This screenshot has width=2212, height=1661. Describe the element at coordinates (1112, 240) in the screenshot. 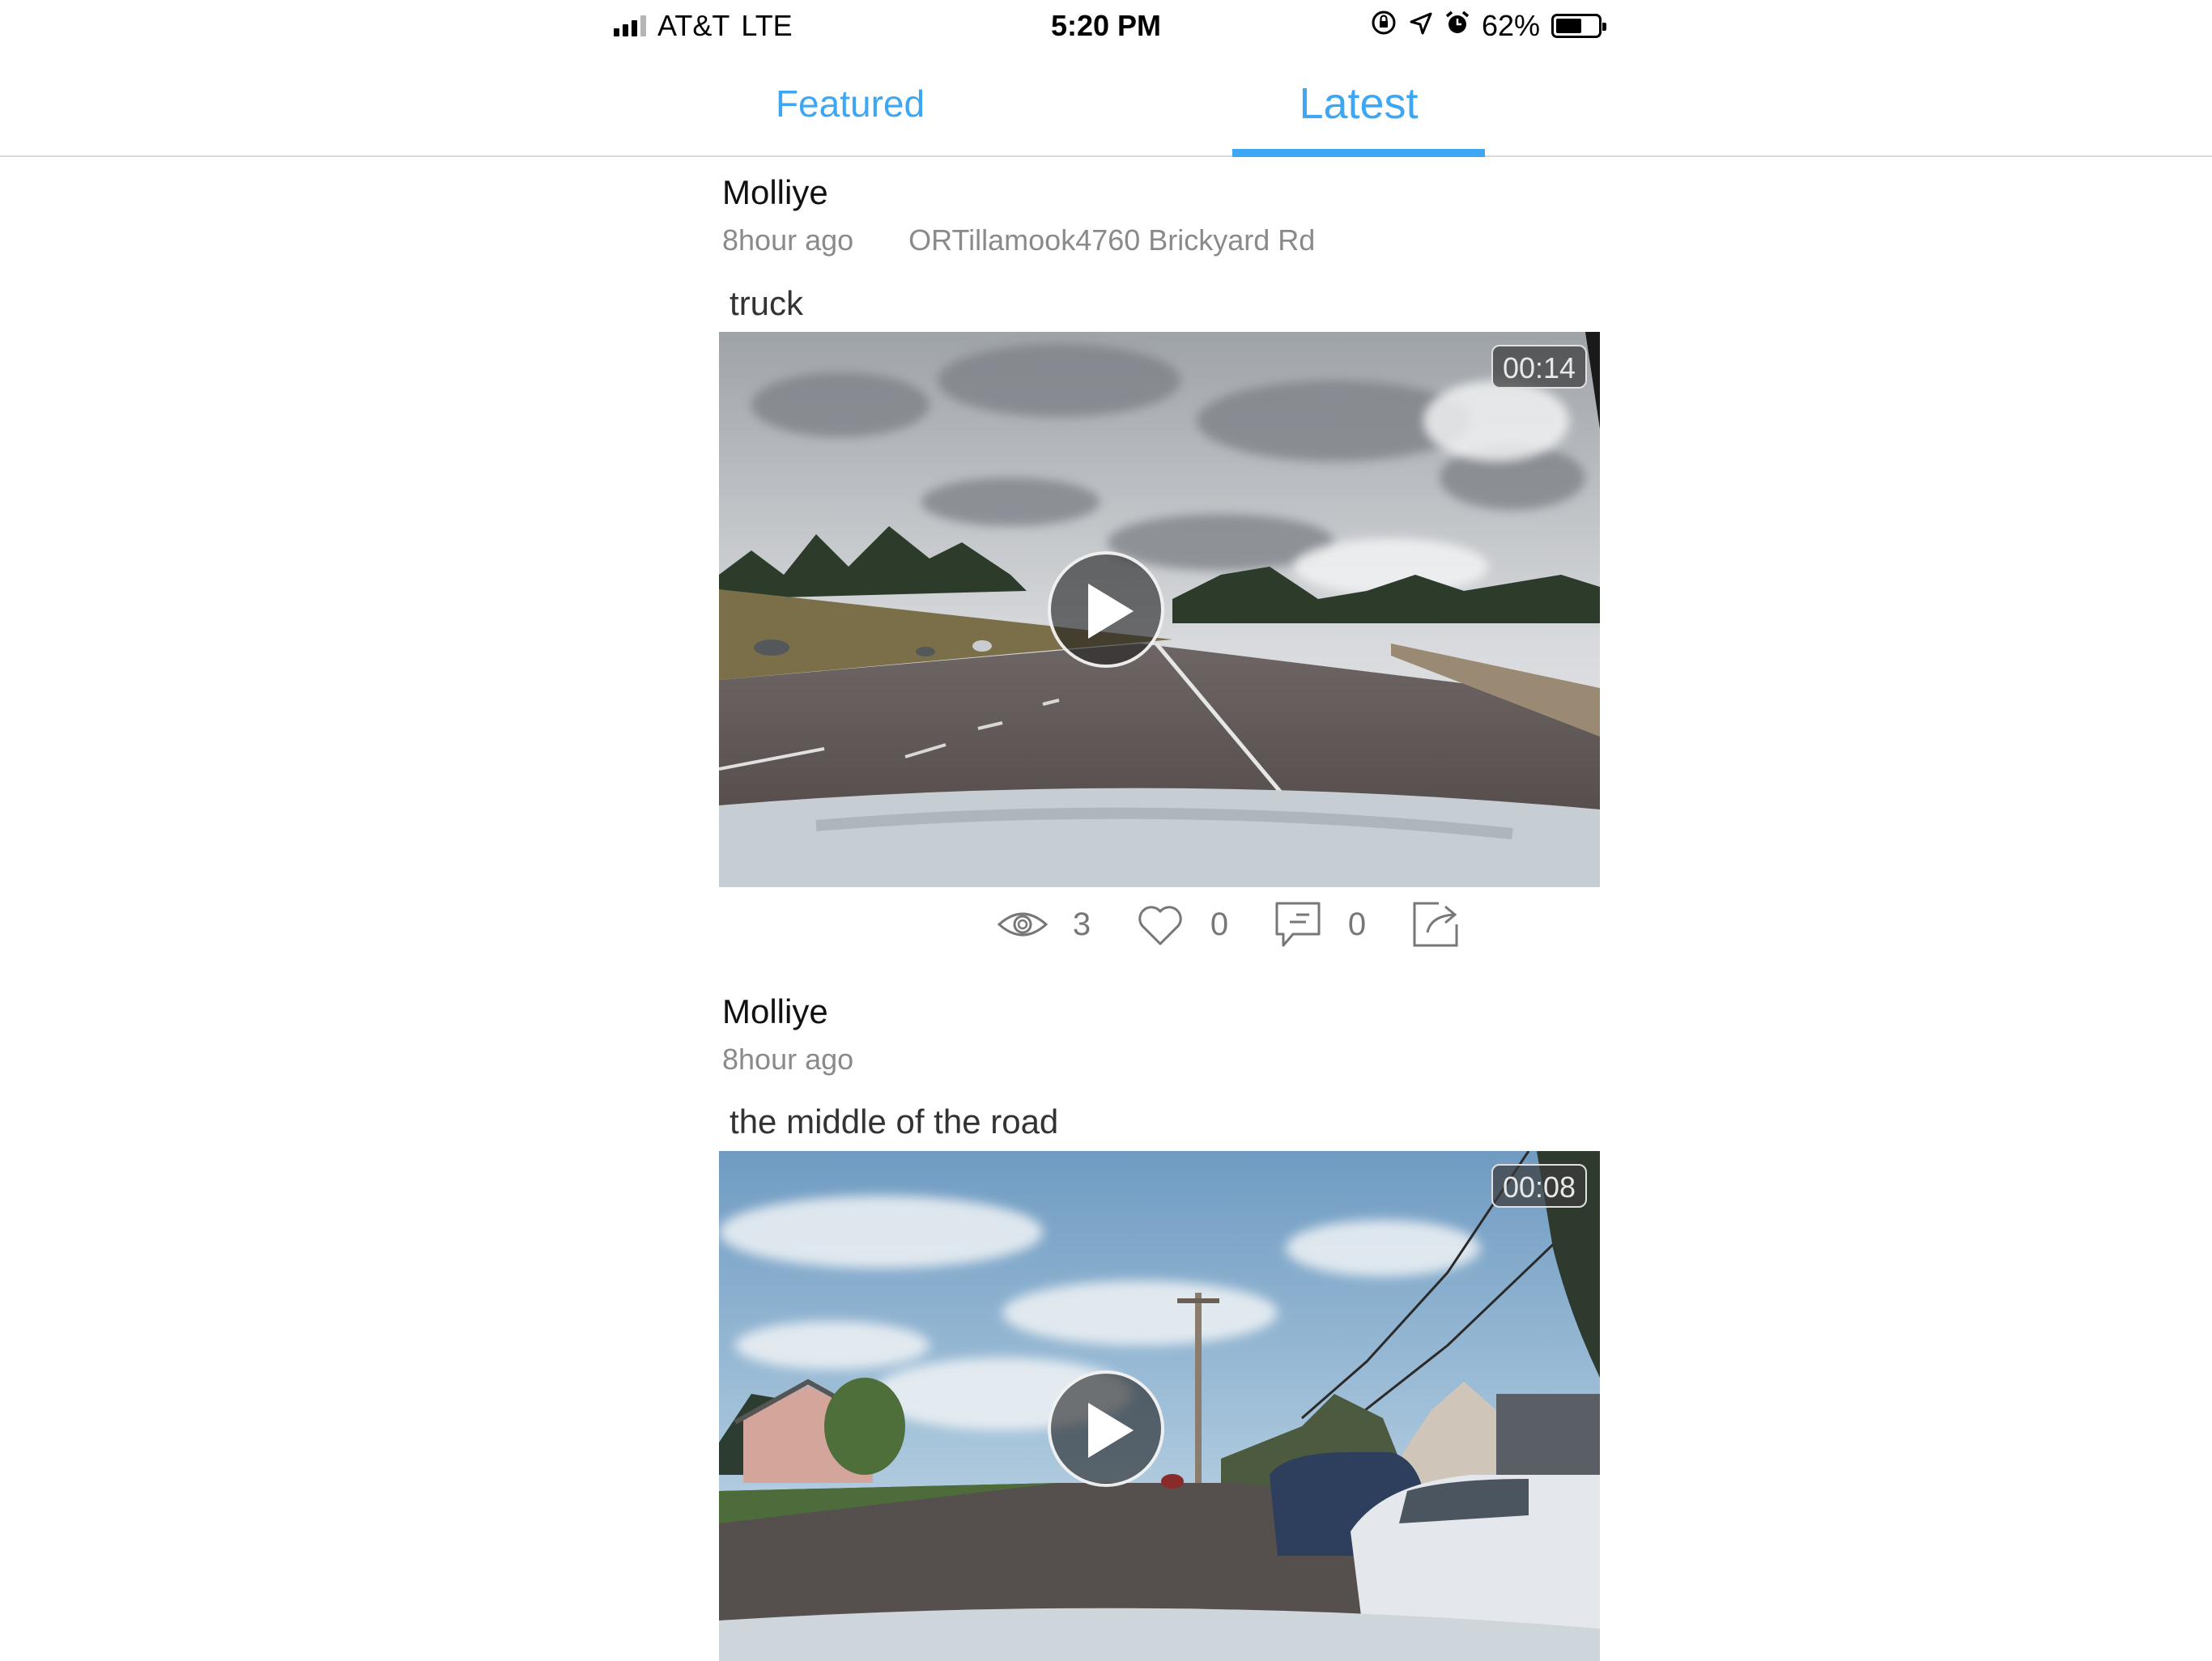

I see `post-location: ORTillamook4760 Brickyard Rd` at that location.